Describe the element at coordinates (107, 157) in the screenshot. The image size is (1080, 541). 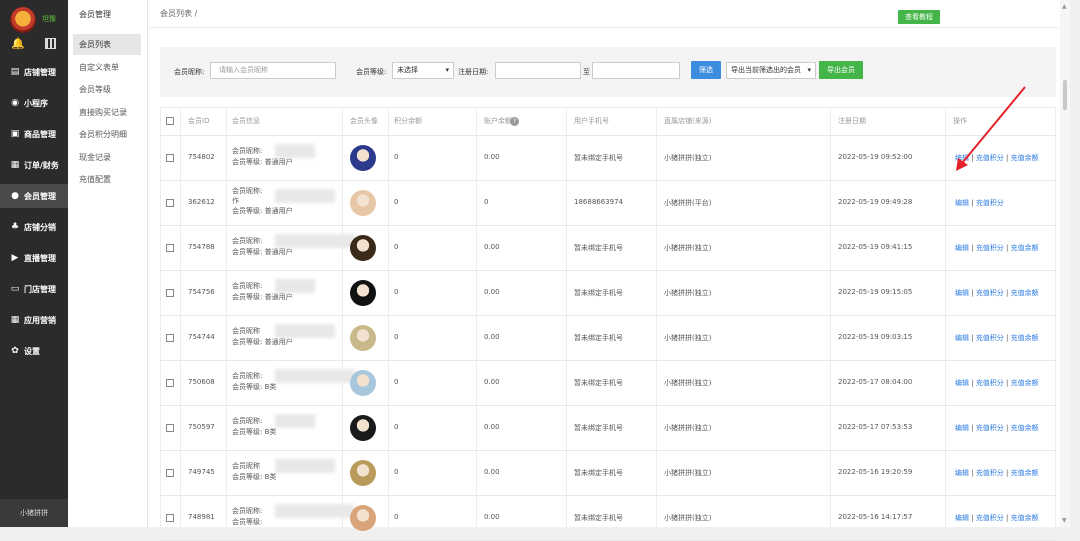
I see `submenu-item: 现金记录` at that location.